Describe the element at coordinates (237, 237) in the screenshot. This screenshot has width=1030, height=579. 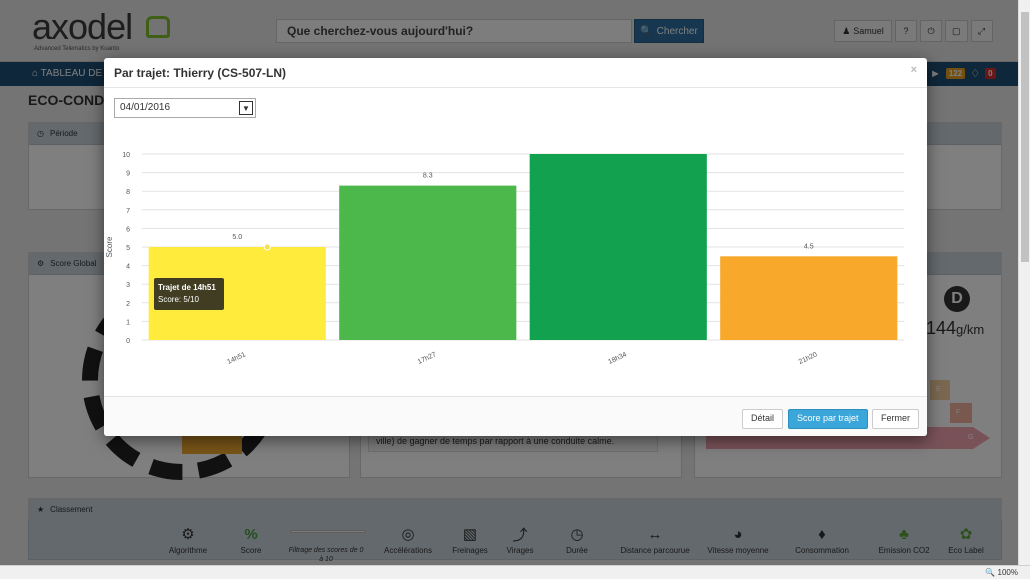
I see `bar-data-label: 5.0` at that location.